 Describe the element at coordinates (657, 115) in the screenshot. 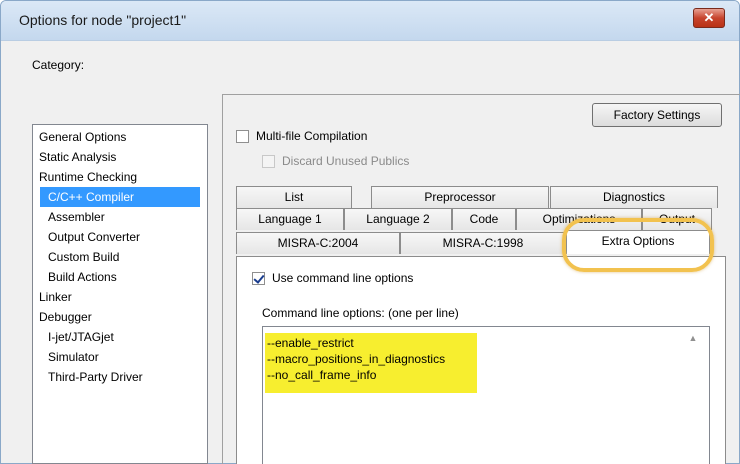

I see `factory-settings-button: Factory Settings` at that location.